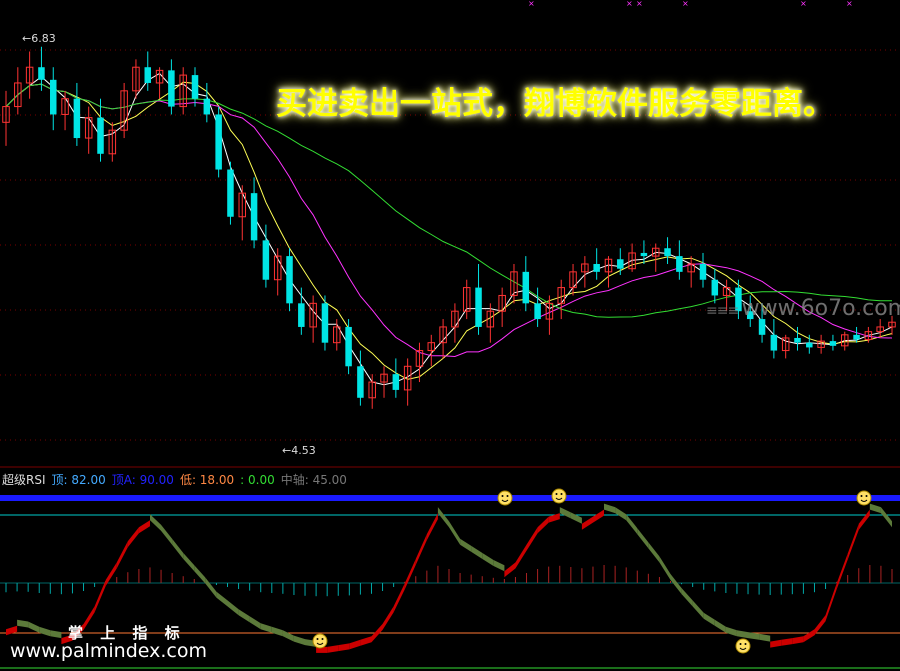 The width and height of the screenshot is (900, 671). Describe the element at coordinates (303, 450) in the screenshot. I see `price-low-value: 4.53` at that location.